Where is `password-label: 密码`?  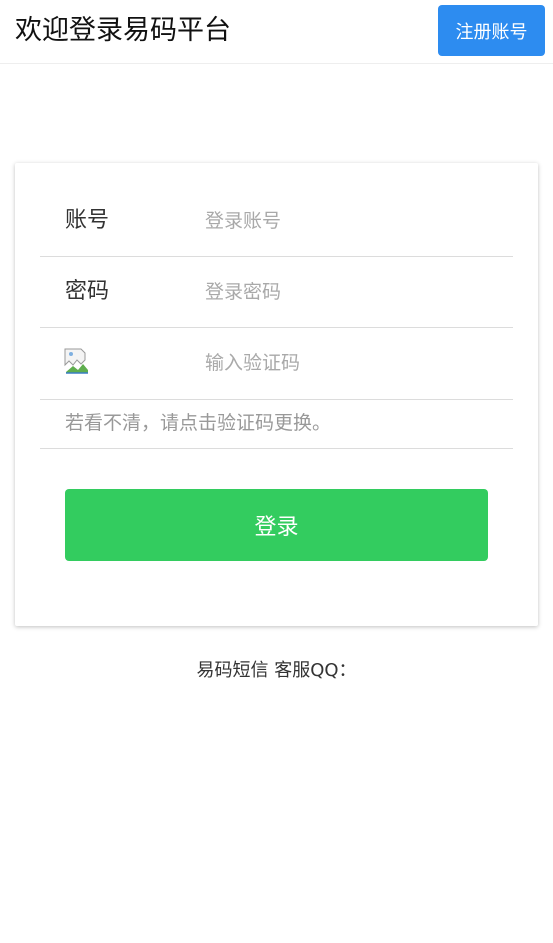 password-label: 密码 is located at coordinates (87, 291).